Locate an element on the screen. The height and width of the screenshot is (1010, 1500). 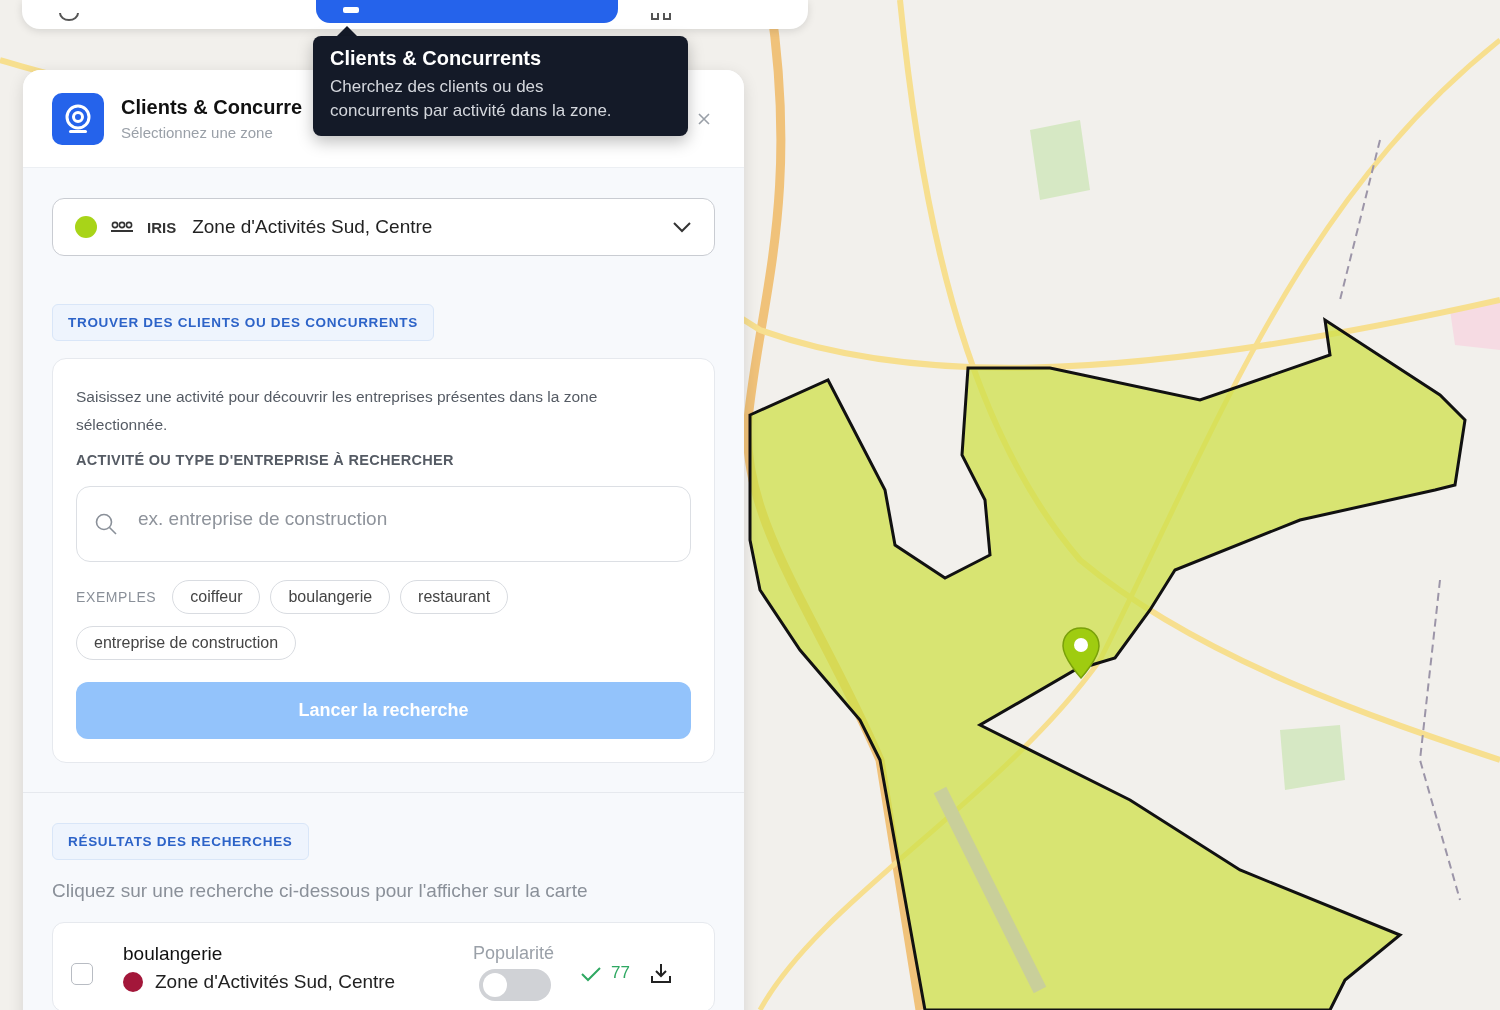
check-icon is located at coordinates (591, 974).